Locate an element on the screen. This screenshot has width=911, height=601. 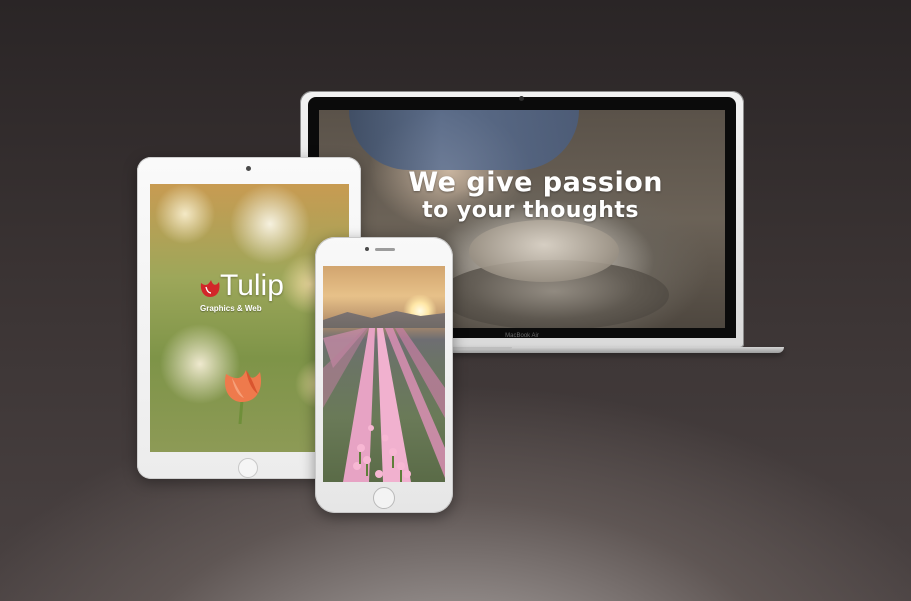
hero-tagline: We give passion to your thoughts is located at coordinates (509, 196).